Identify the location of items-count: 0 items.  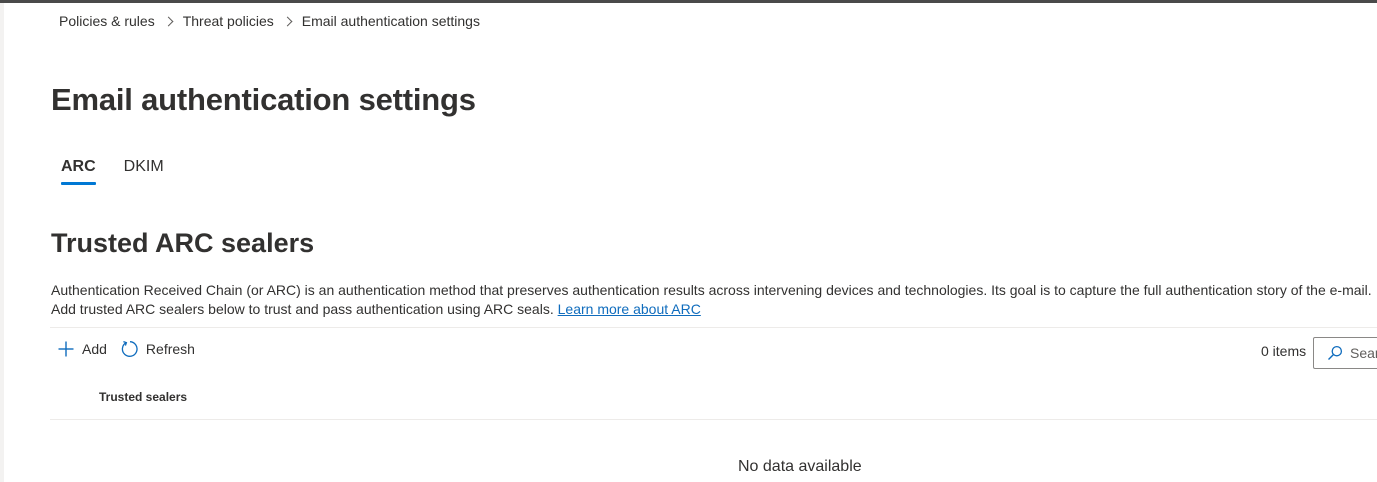
(1284, 351).